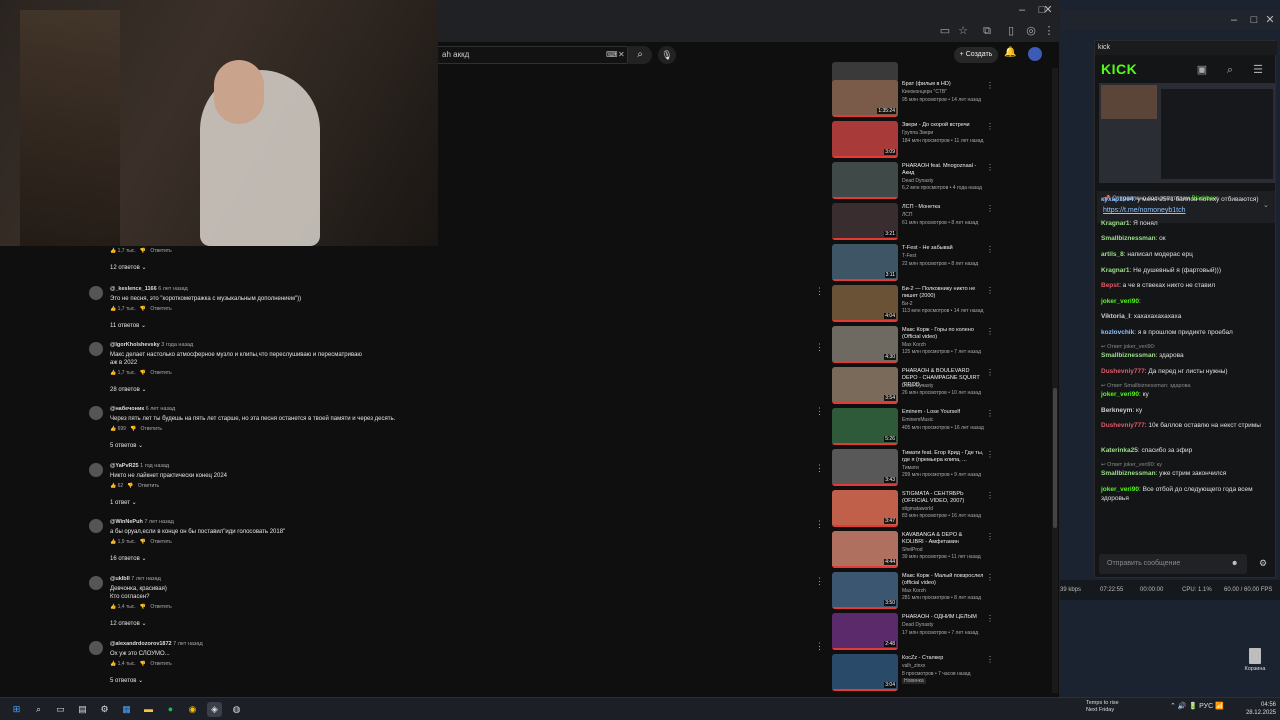 Image resolution: width=1280 pixels, height=720 pixels. What do you see at coordinates (1049, 31) in the screenshot?
I see `browser-menu-icon: ⋮` at bounding box center [1049, 31].